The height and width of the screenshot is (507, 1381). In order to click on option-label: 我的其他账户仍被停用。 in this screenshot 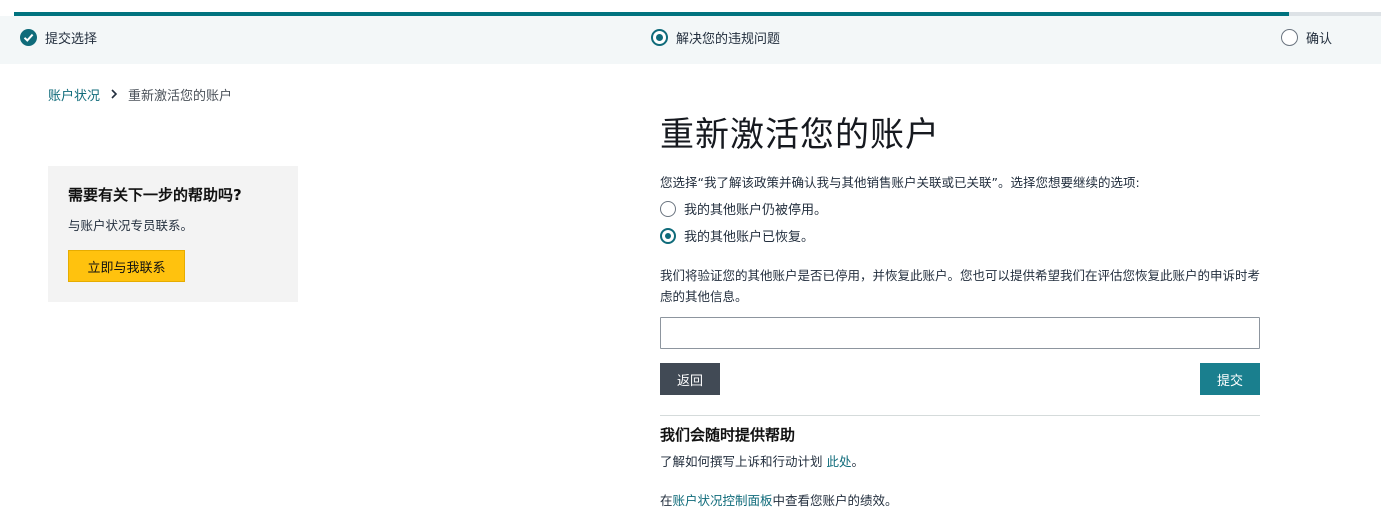, I will do `click(756, 210)`.